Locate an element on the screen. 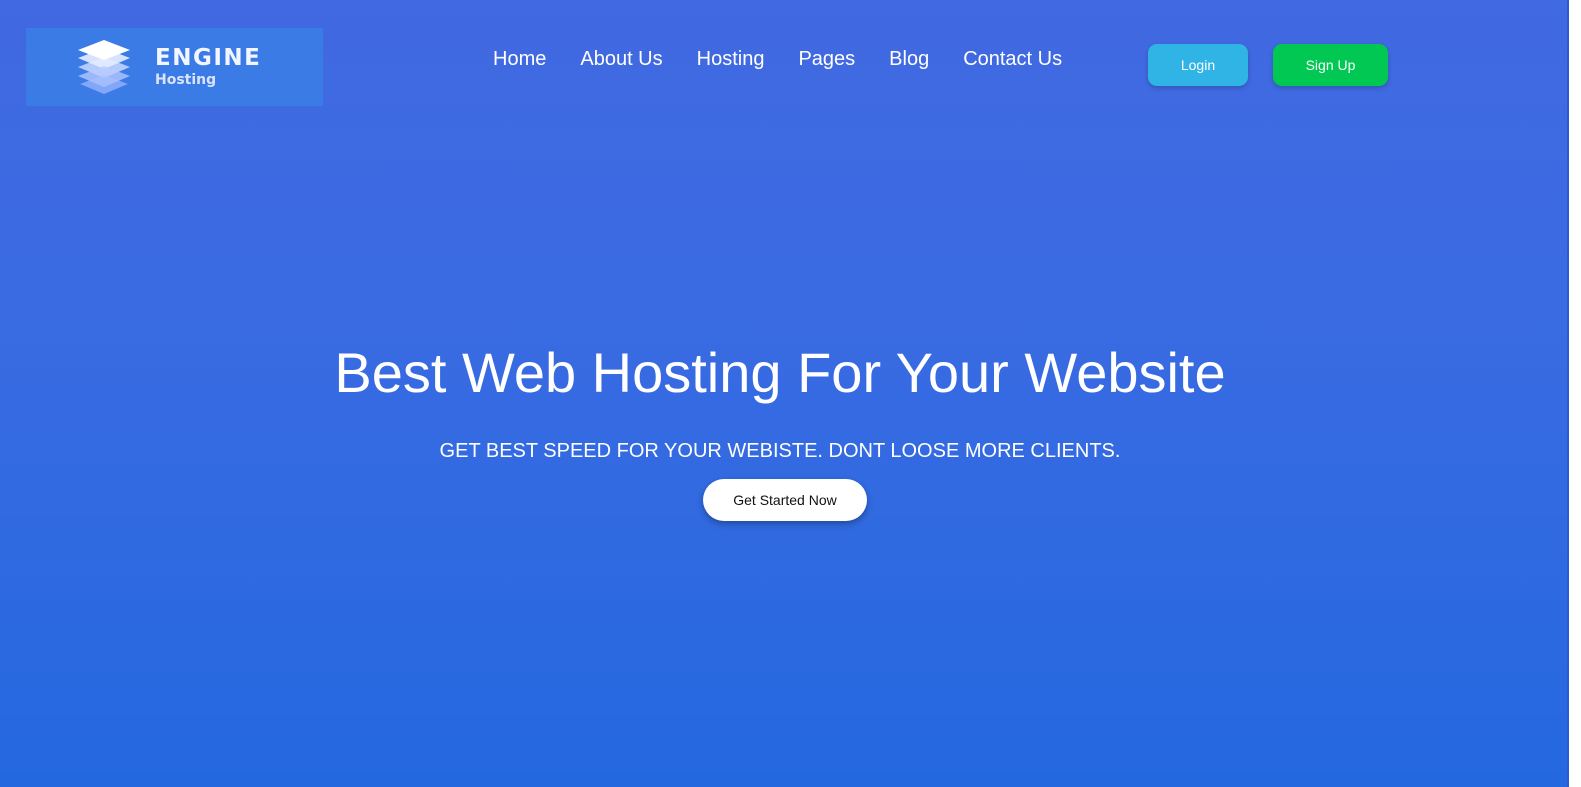 The height and width of the screenshot is (787, 1581). nav-item-pages: Pages is located at coordinates (826, 59).